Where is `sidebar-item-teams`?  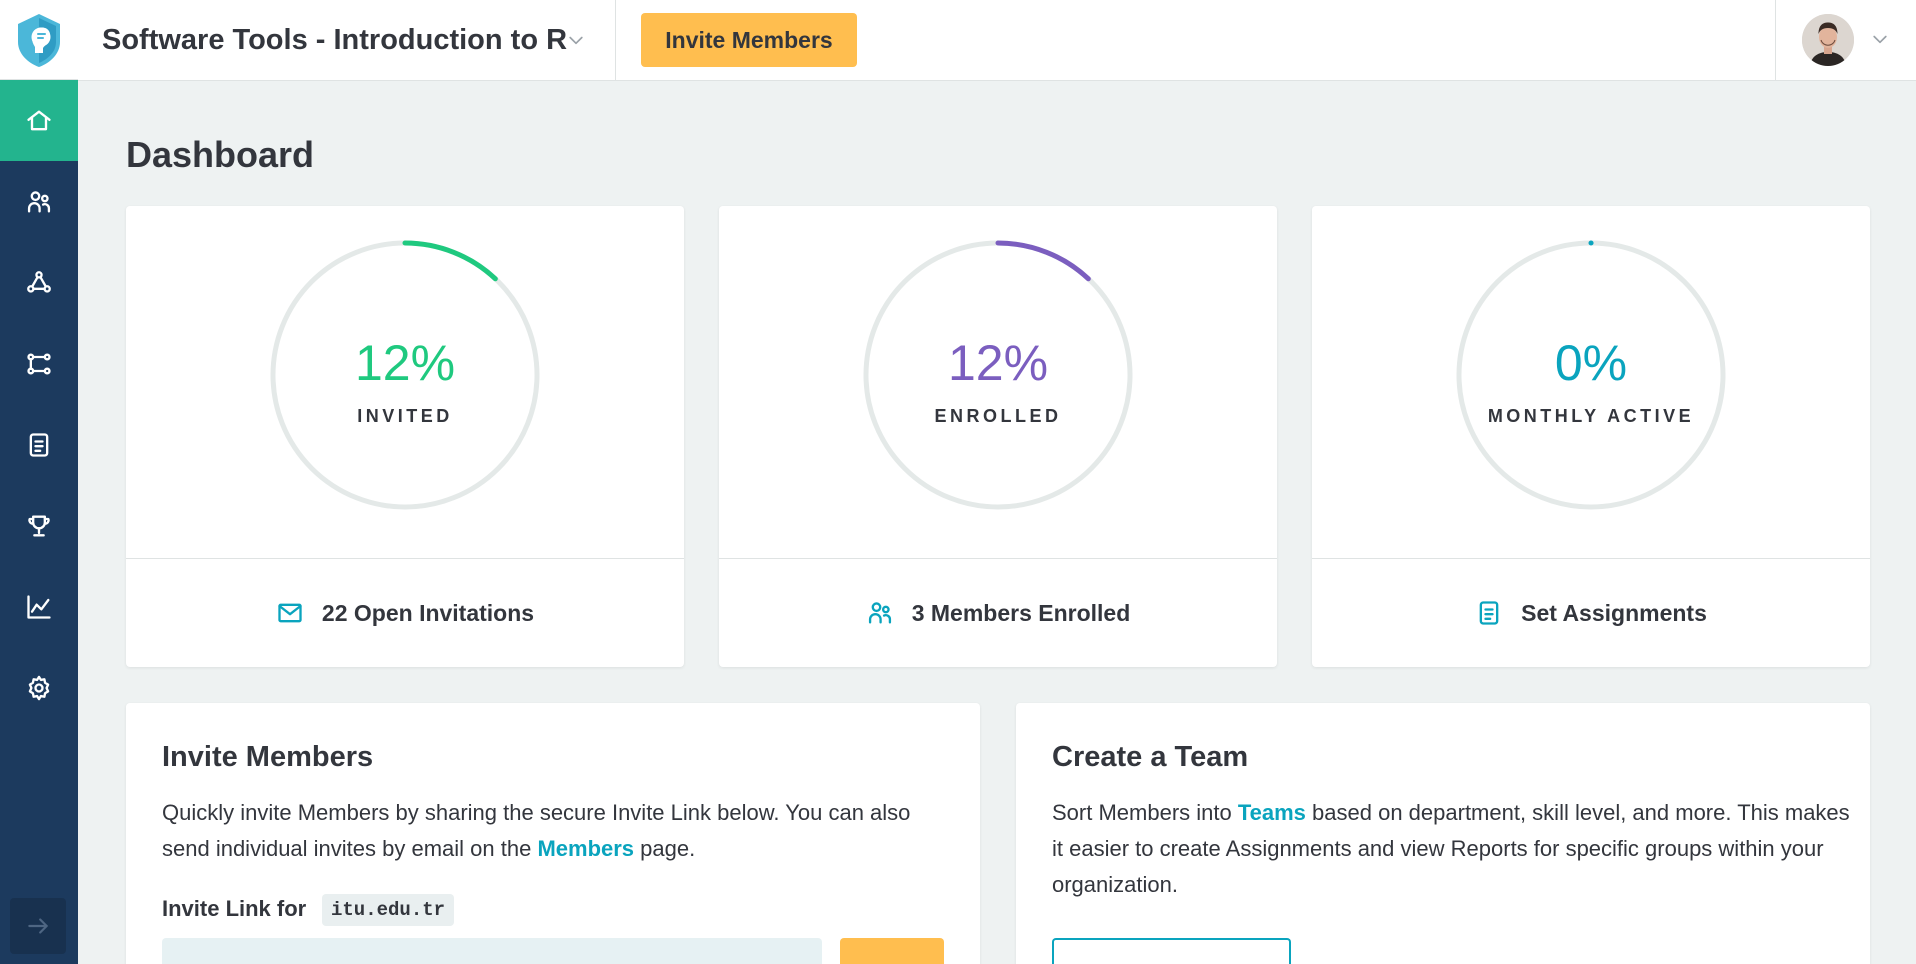
sidebar-item-teams is located at coordinates (39, 282).